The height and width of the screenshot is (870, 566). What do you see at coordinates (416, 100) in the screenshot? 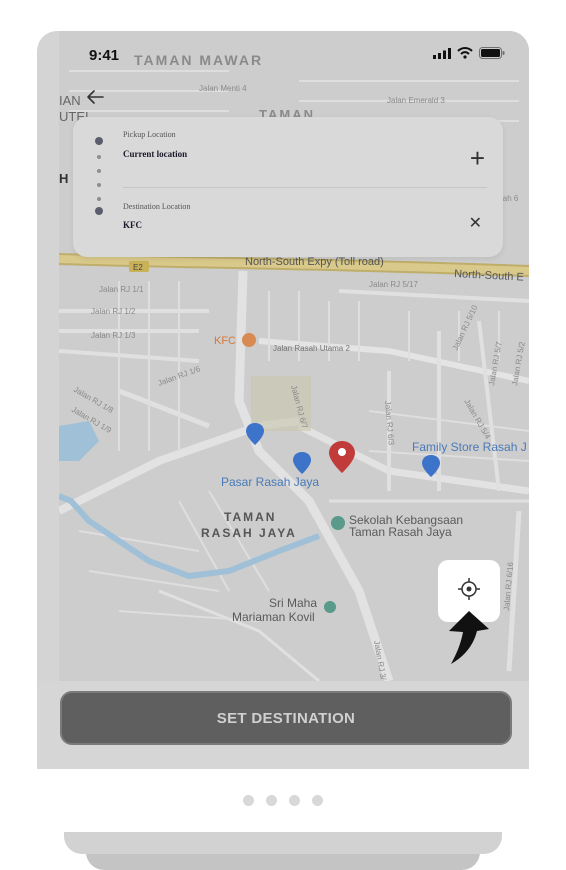
I see `svg-text: Jalan Emerald 3` at bounding box center [416, 100].